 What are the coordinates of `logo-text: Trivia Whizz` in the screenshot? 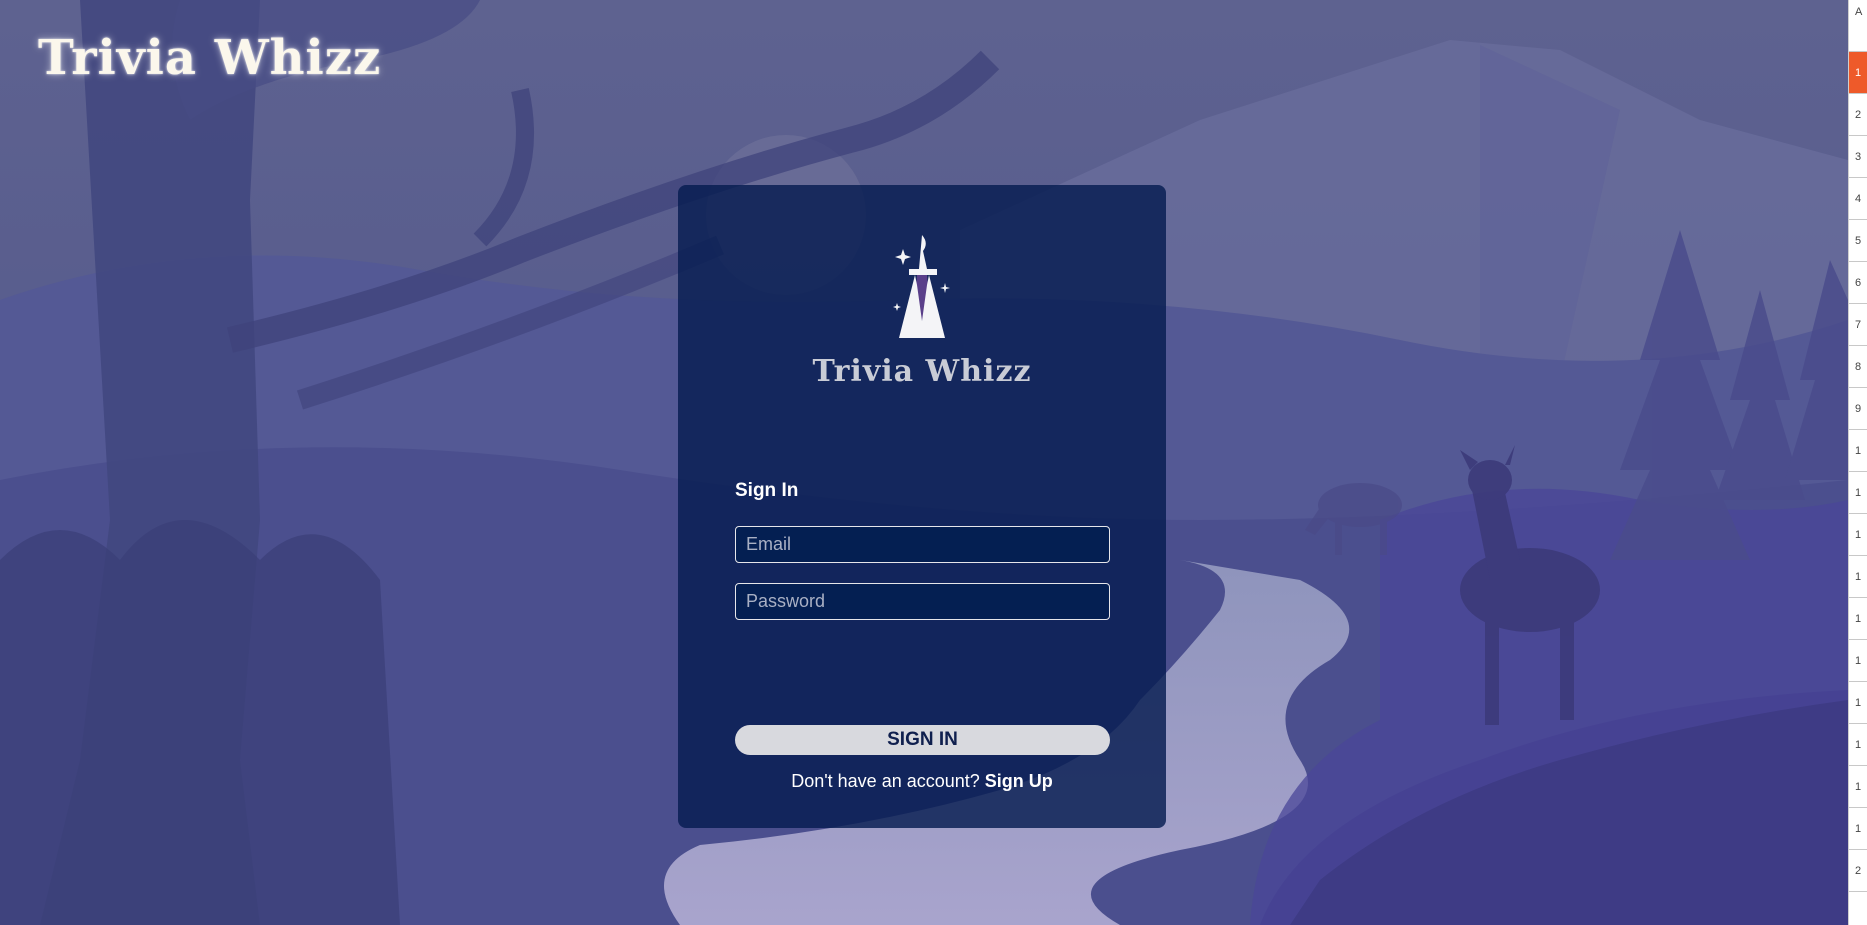 It's located at (922, 371).